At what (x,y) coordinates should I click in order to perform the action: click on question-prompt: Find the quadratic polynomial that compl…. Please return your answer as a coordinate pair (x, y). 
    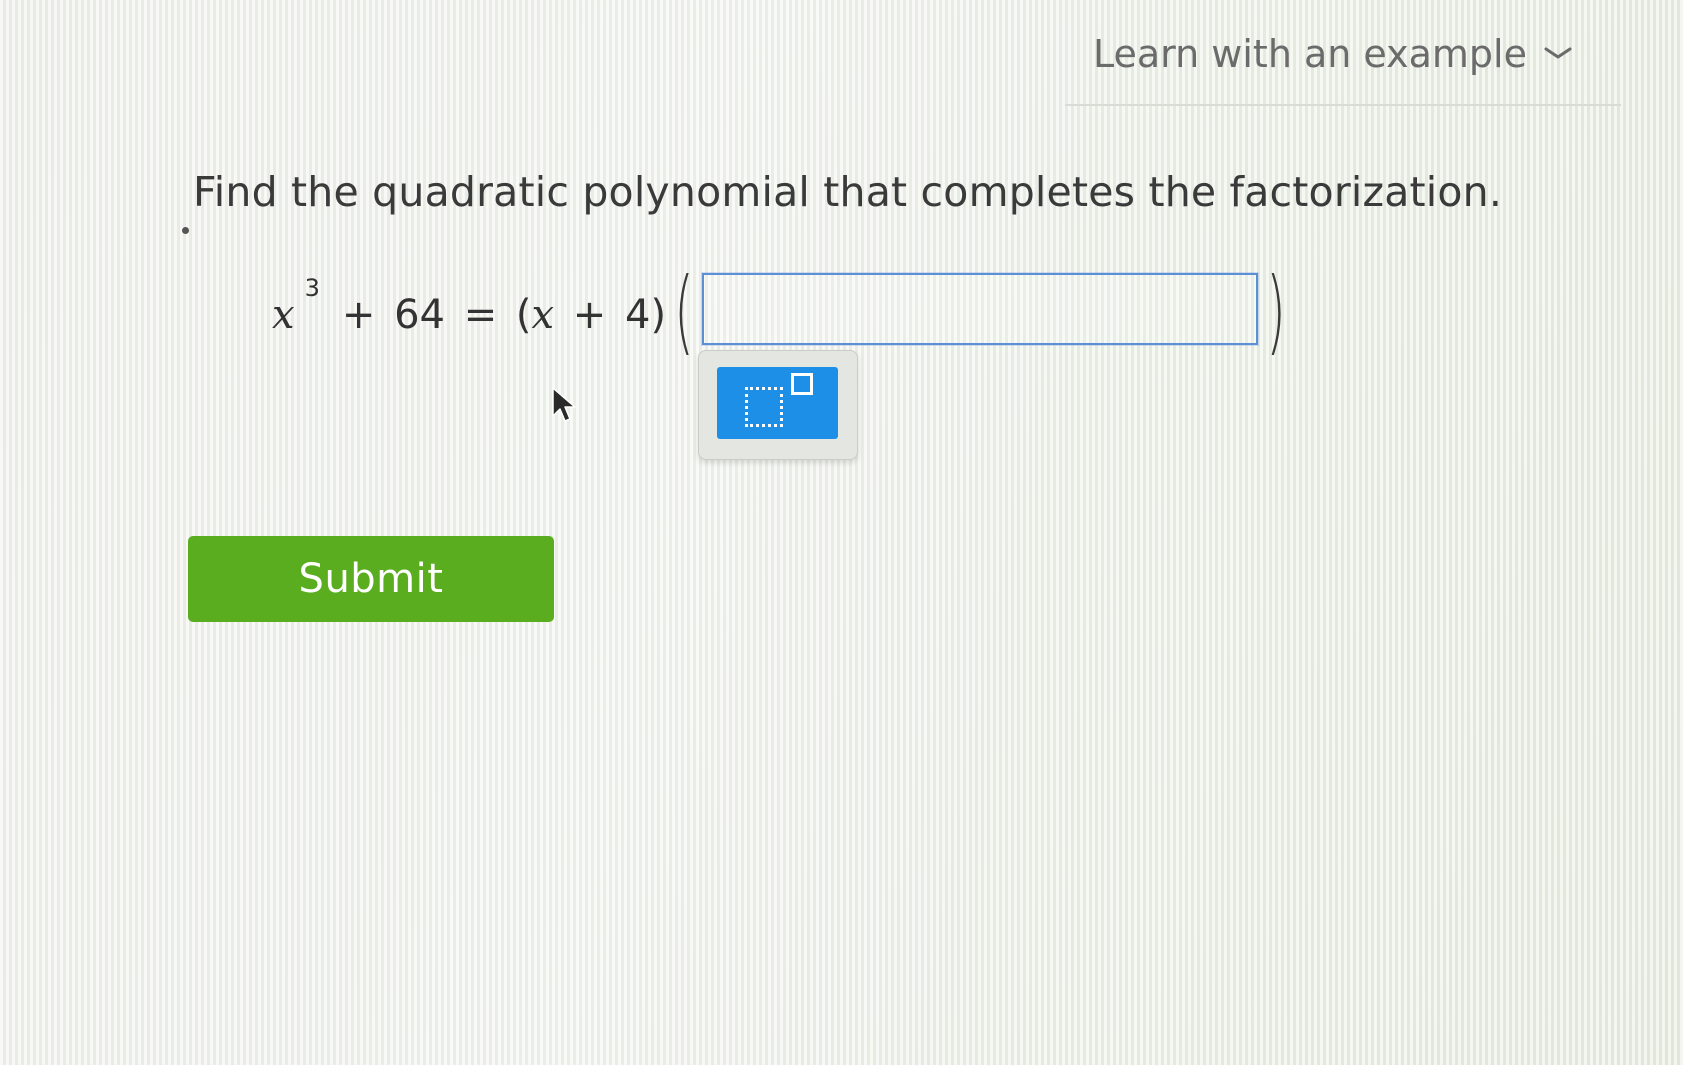
    Looking at the image, I should click on (848, 192).